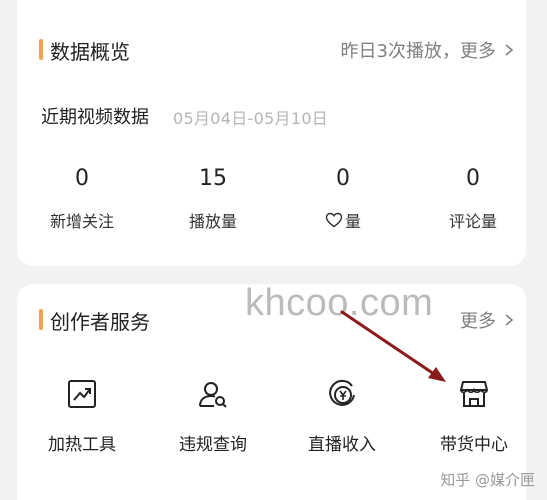  Describe the element at coordinates (487, 480) in the screenshot. I see `source-credit: 知乎 @媒介匣` at that location.